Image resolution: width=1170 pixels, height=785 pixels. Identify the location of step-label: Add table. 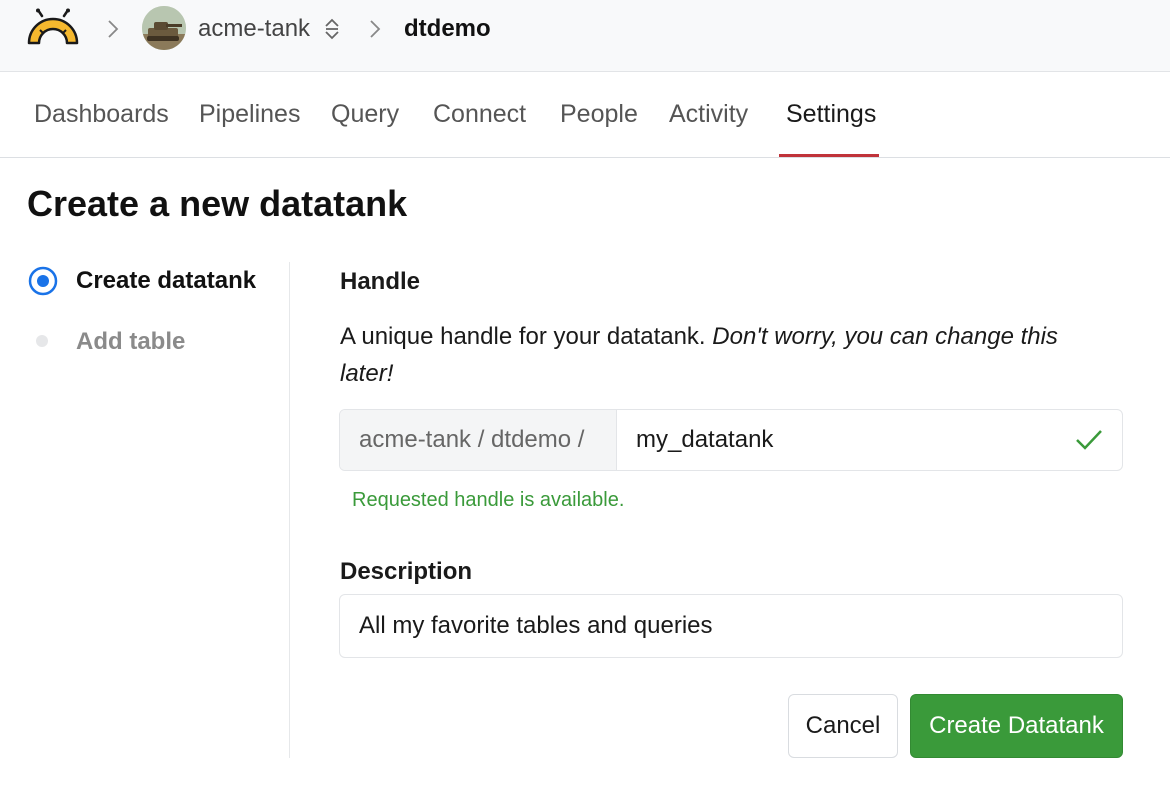
(131, 341).